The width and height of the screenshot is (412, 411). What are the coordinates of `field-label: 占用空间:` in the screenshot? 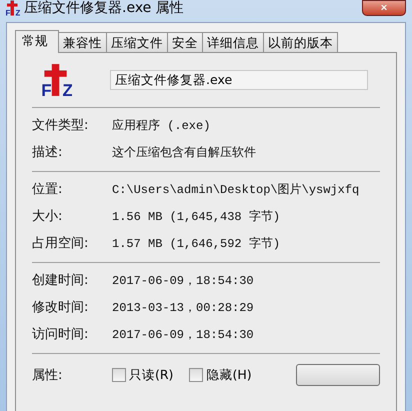 It's located at (61, 243).